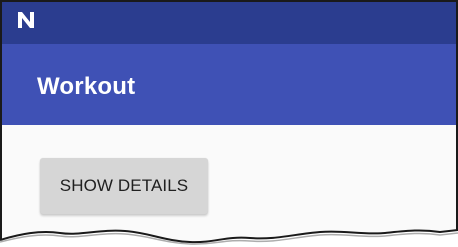  Describe the element at coordinates (124, 186) in the screenshot. I see `show-details-button: SHOW DETAILS` at that location.